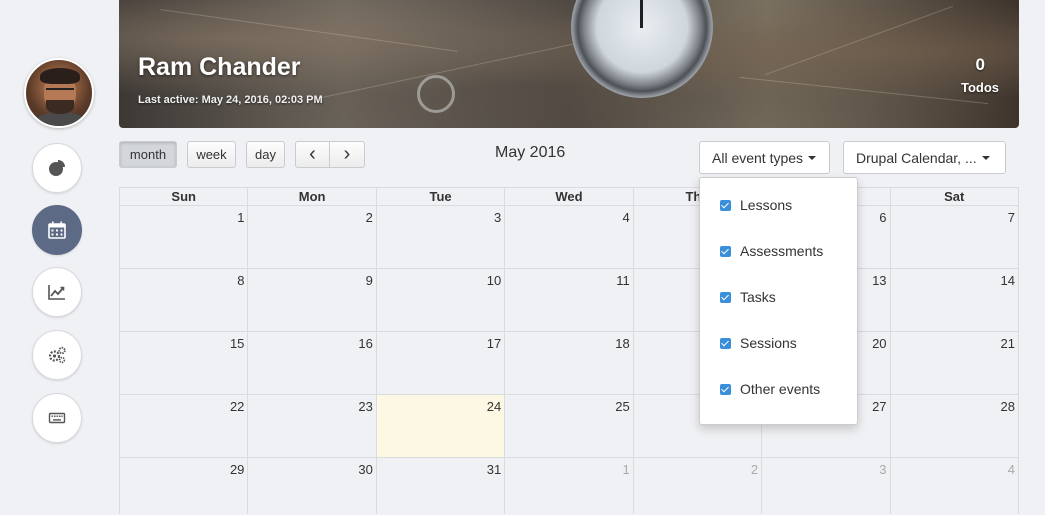 The height and width of the screenshot is (515, 1045). What do you see at coordinates (312, 300) in the screenshot?
I see `day-cell: 9` at bounding box center [312, 300].